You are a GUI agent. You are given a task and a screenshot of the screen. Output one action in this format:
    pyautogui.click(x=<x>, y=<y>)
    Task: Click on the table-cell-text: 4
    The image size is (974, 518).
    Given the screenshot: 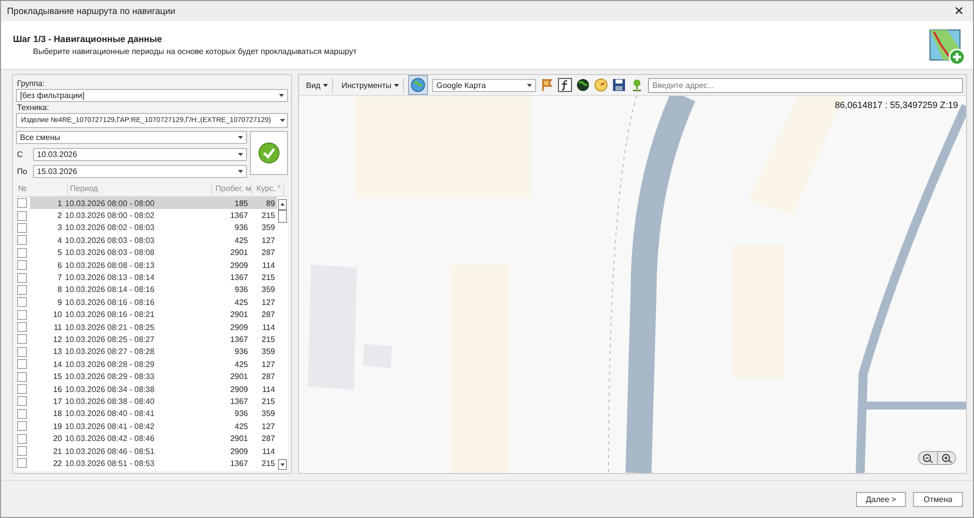 What is the action you would take?
    pyautogui.click(x=59, y=240)
    